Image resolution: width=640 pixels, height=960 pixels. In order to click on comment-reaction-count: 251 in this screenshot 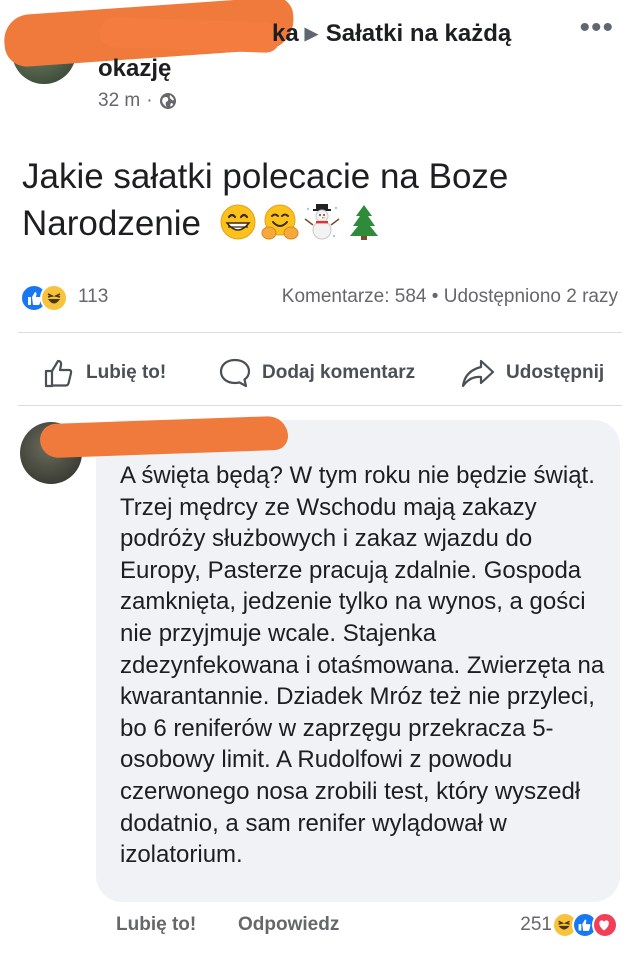, I will do `click(536, 925)`.